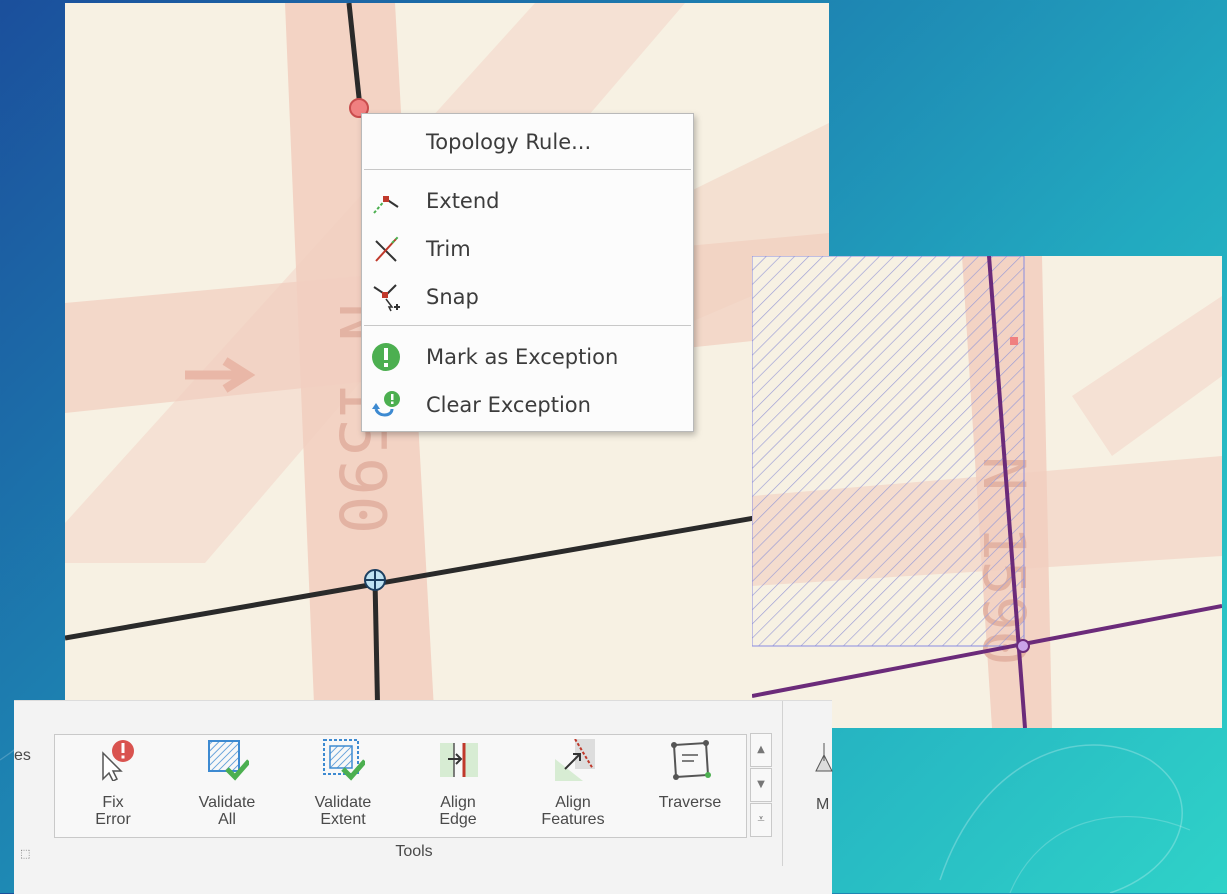 The width and height of the screenshot is (1227, 894). Describe the element at coordinates (761, 820) in the screenshot. I see `gallery-expand-button: ⩡` at that location.